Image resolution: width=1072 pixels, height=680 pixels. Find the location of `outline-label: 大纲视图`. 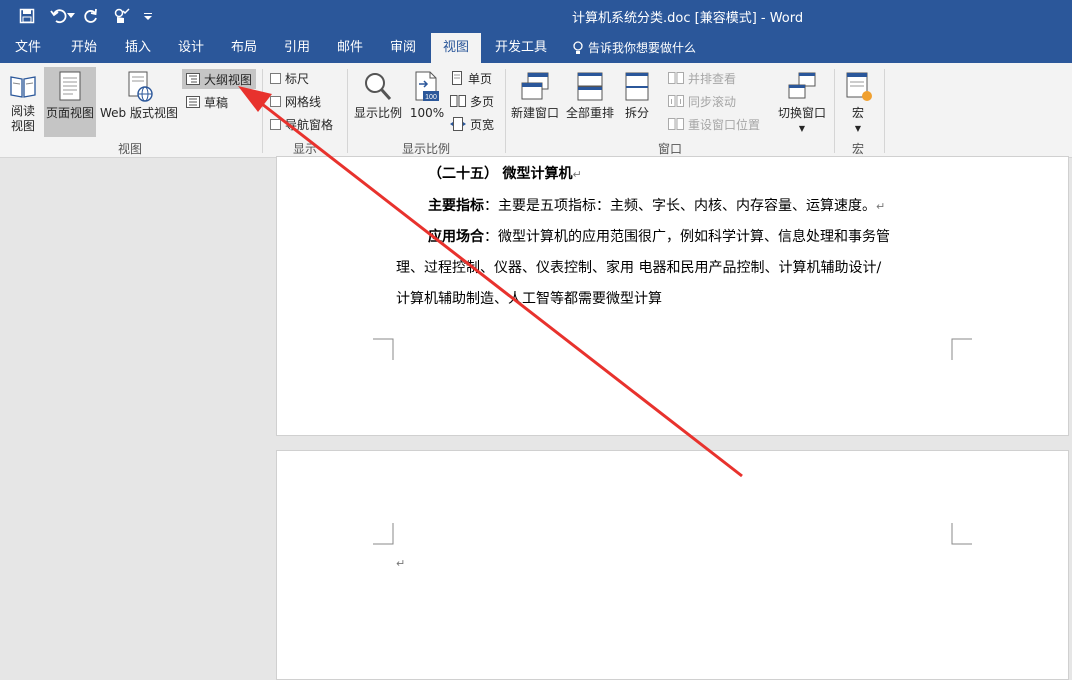

outline-label: 大纲视图 is located at coordinates (228, 79).